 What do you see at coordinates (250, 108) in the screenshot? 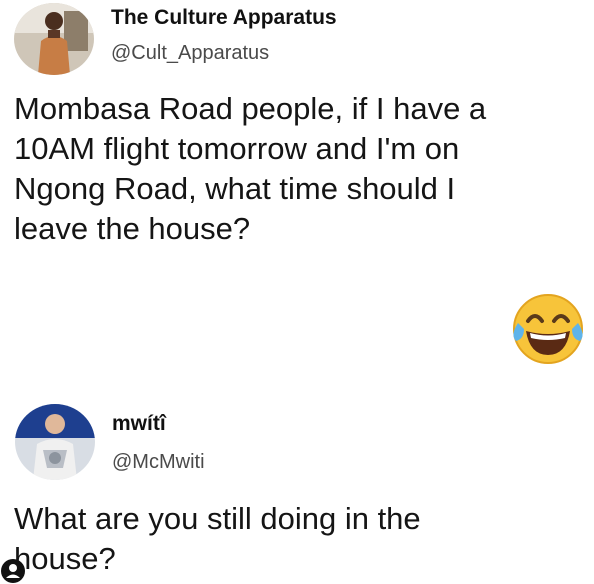
I see `tweet-text-line: Mombasa Road people, if I have a` at bounding box center [250, 108].